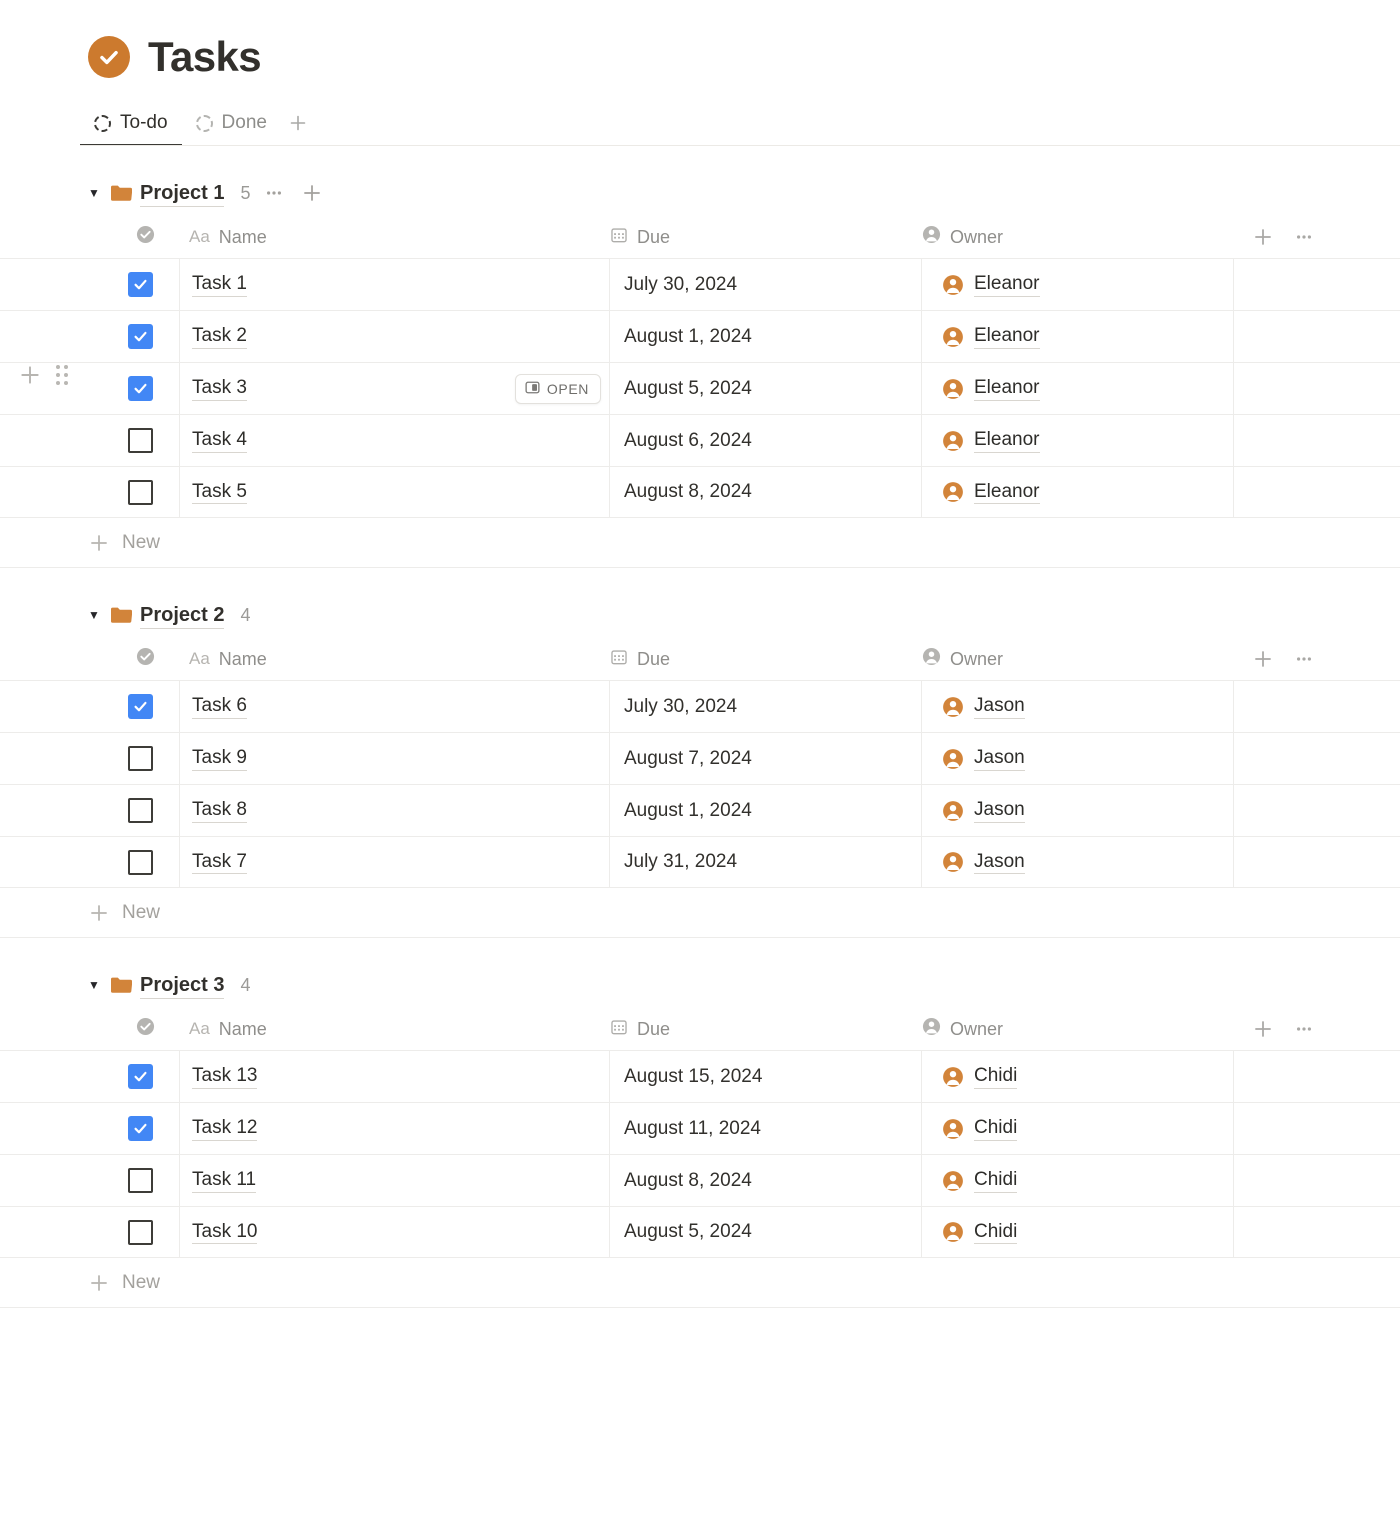 Image resolution: width=1400 pixels, height=1540 pixels. What do you see at coordinates (219, 706) in the screenshot?
I see `task-name-link: Task 6` at bounding box center [219, 706].